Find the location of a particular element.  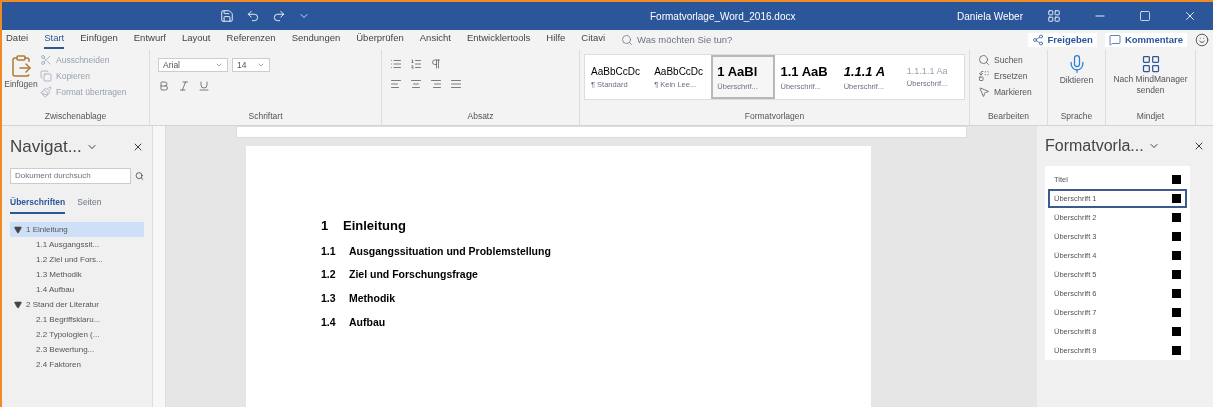

replace-icon is located at coordinates (984, 76).